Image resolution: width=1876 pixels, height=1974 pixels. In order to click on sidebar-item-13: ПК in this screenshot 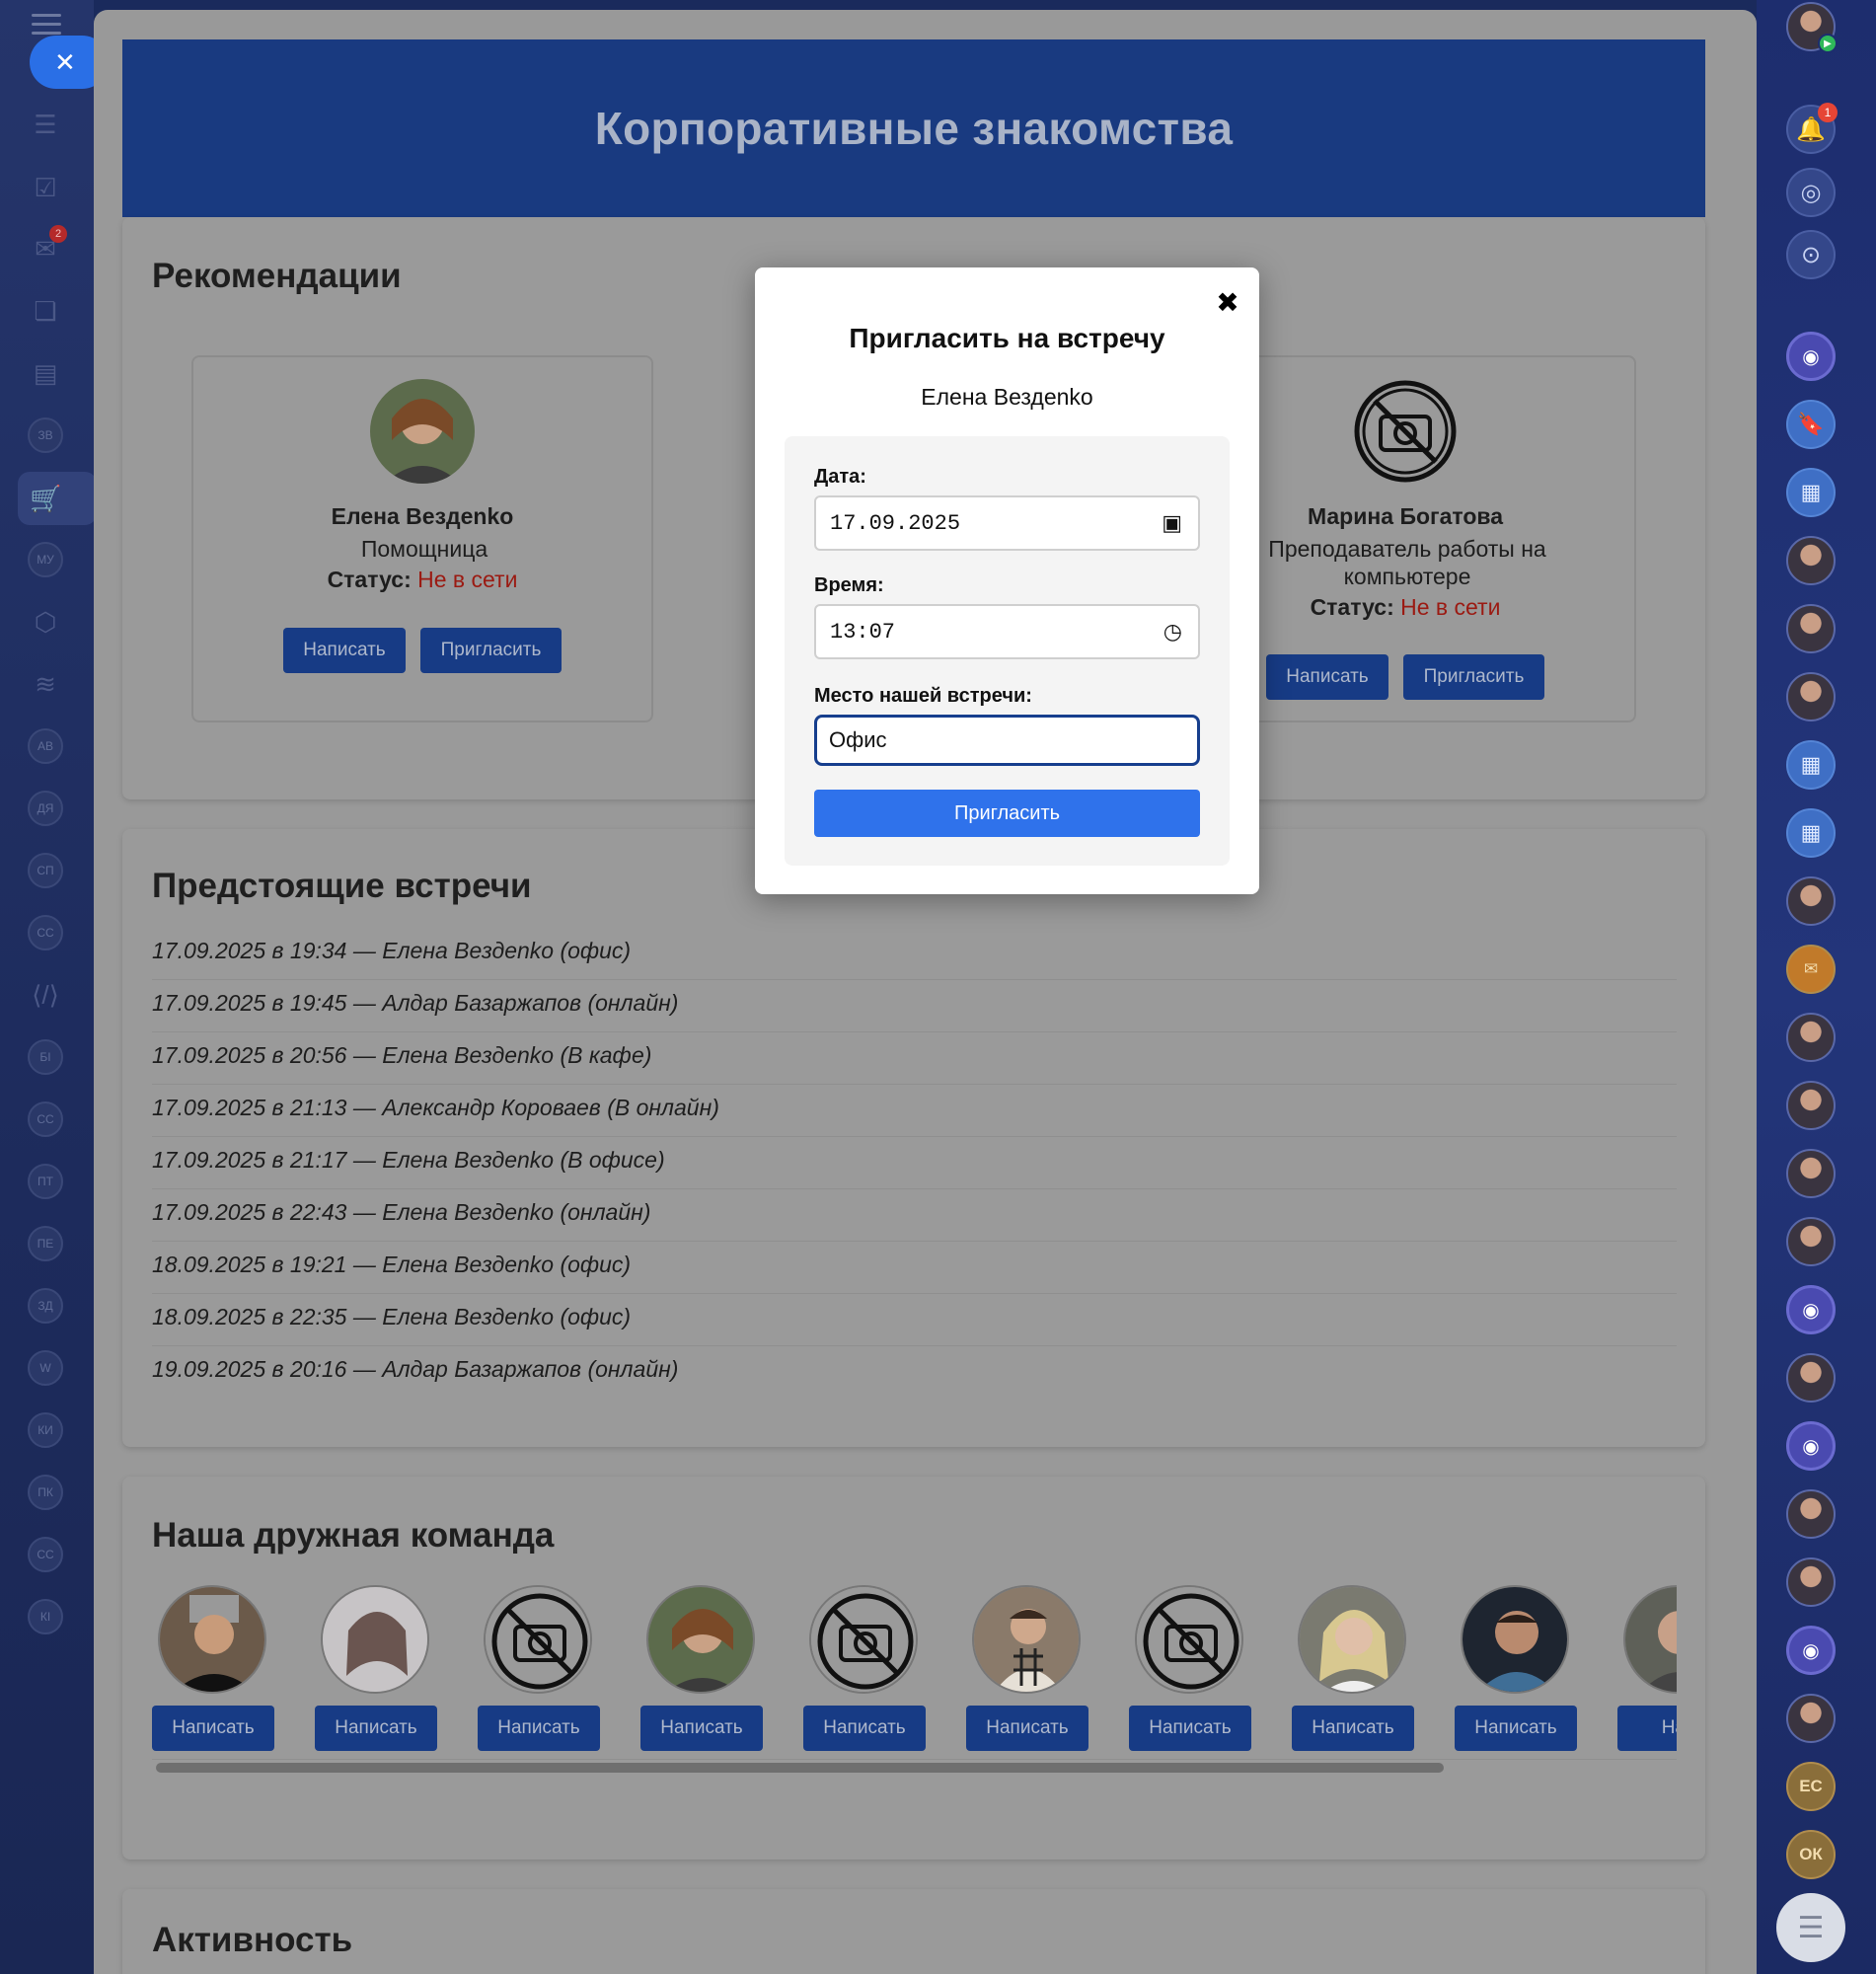, I will do `click(45, 1492)`.